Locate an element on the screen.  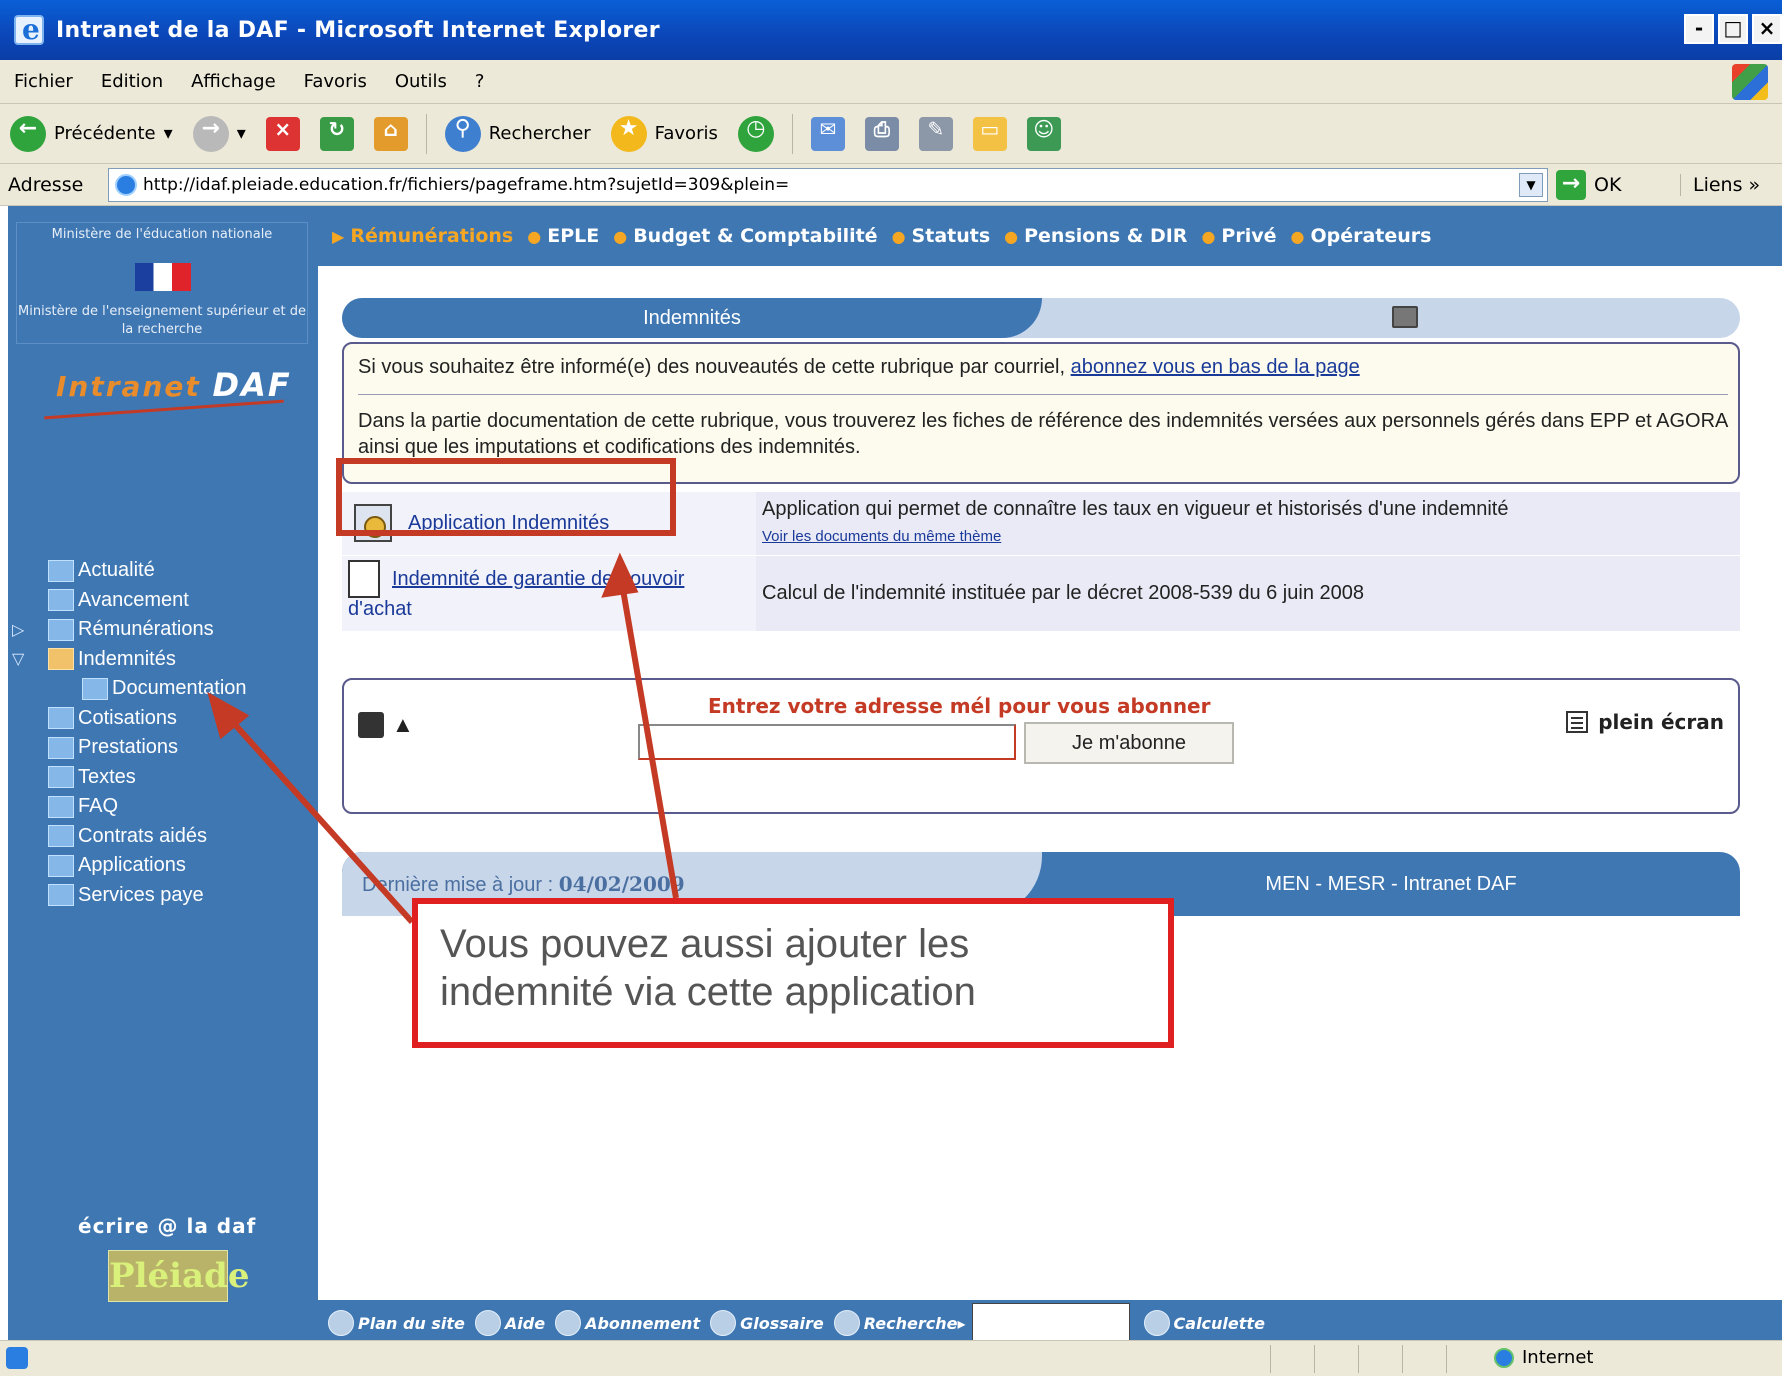
write-to-daf-link: écrire @ la daf is located at coordinates (167, 1226).